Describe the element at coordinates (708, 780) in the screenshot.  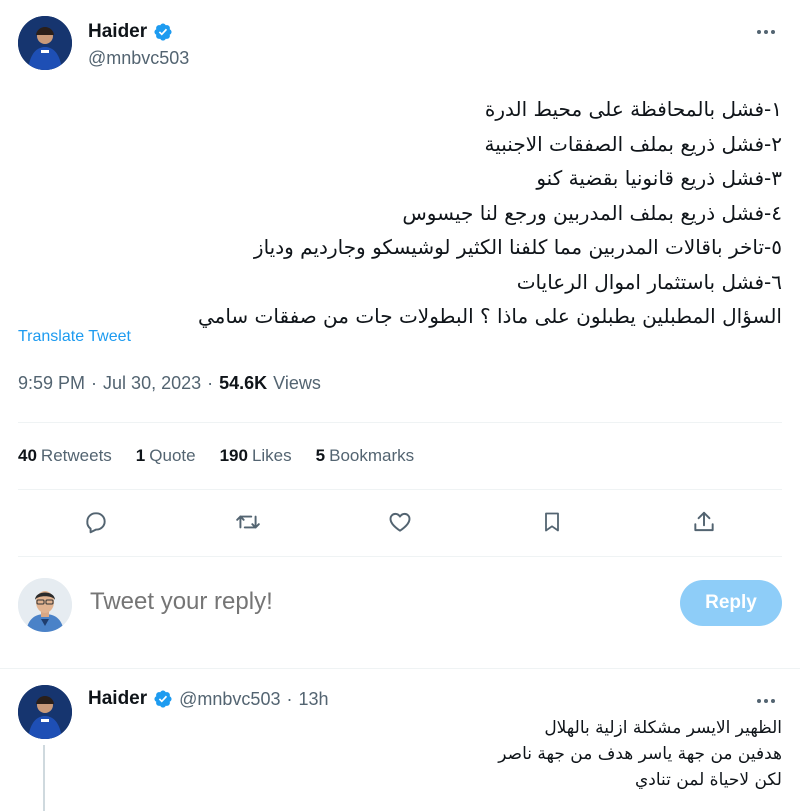
I see `reply-line: لكن لاحياة لمن تنادي` at that location.